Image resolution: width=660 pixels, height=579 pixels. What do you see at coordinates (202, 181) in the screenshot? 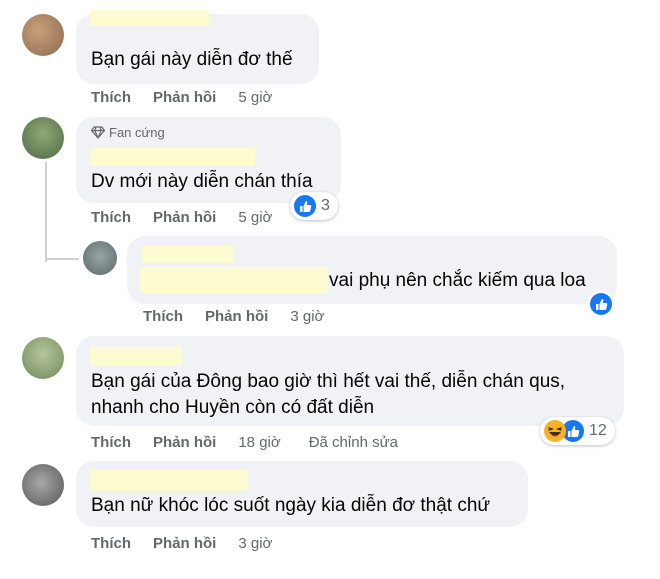
I see `comment-text: Dv mới này diễn chán thía` at bounding box center [202, 181].